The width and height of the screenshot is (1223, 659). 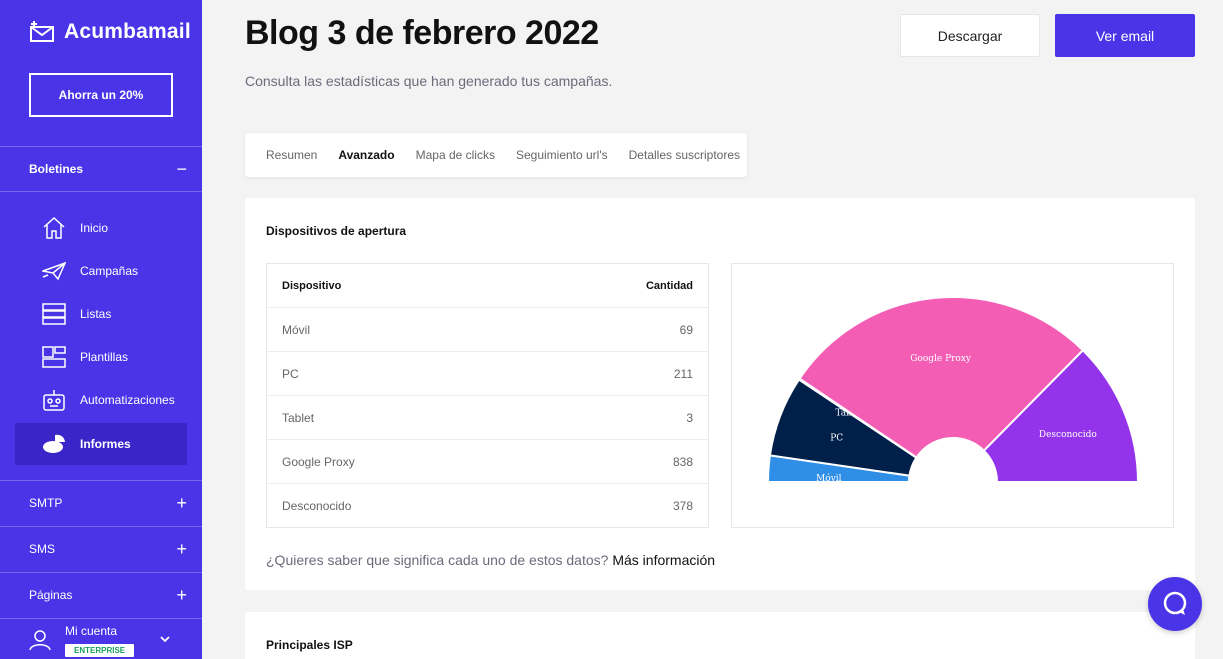 I want to click on table-header: Dispositivo Cantidad, so click(x=487, y=286).